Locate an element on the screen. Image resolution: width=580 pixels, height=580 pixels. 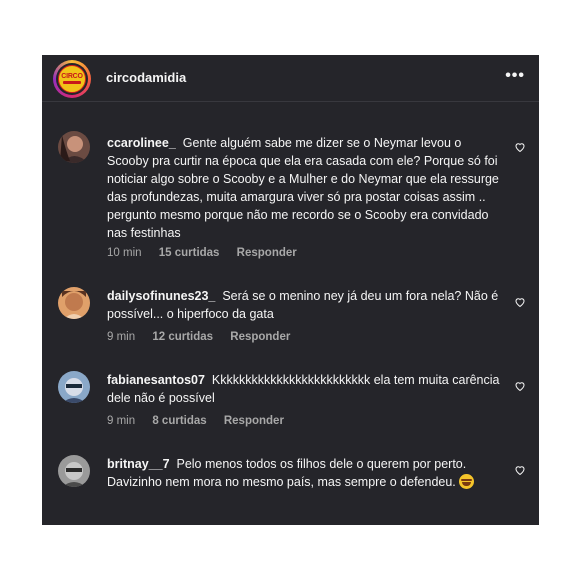
logo-text: CIRCO is located at coordinates (72, 76).